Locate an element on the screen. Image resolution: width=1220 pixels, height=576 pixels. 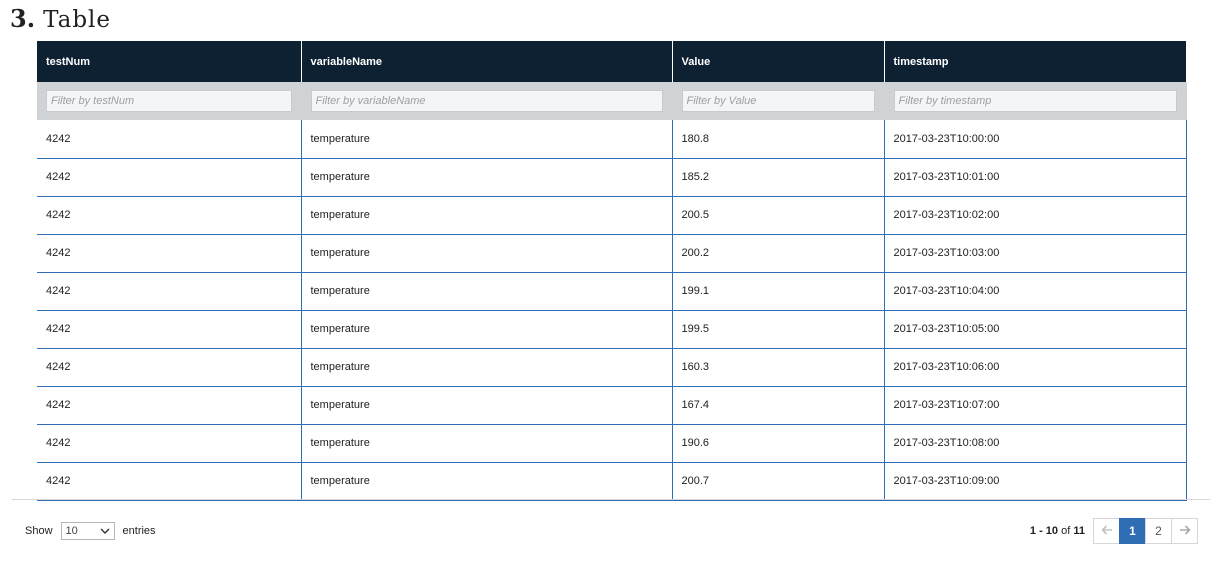
table-filter-row is located at coordinates (612, 101).